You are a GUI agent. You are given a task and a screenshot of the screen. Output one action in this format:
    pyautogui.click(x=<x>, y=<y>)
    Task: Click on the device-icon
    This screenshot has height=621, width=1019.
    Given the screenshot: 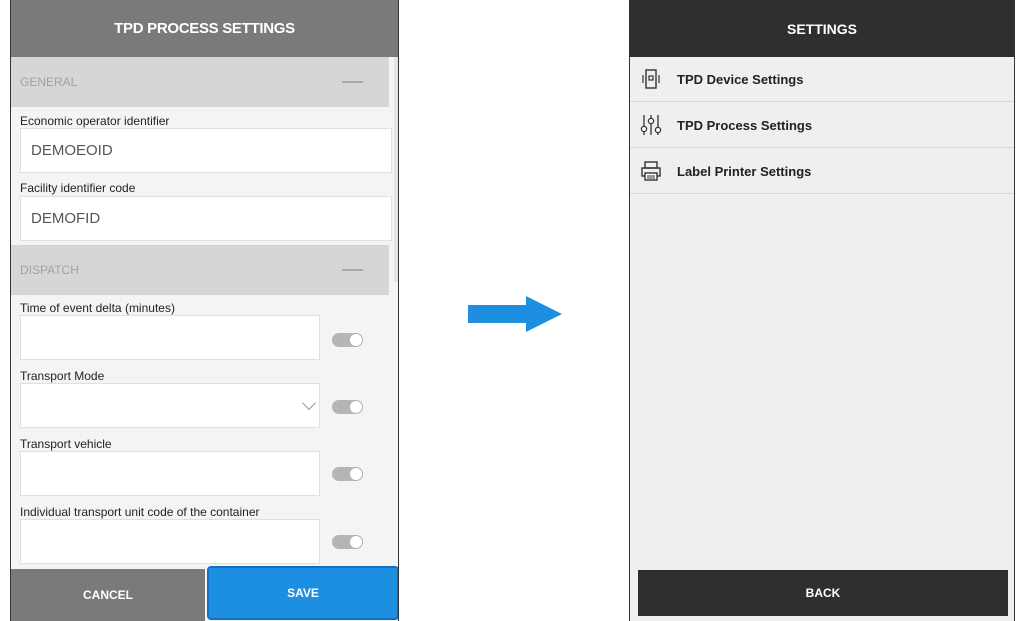 What is the action you would take?
    pyautogui.click(x=651, y=79)
    